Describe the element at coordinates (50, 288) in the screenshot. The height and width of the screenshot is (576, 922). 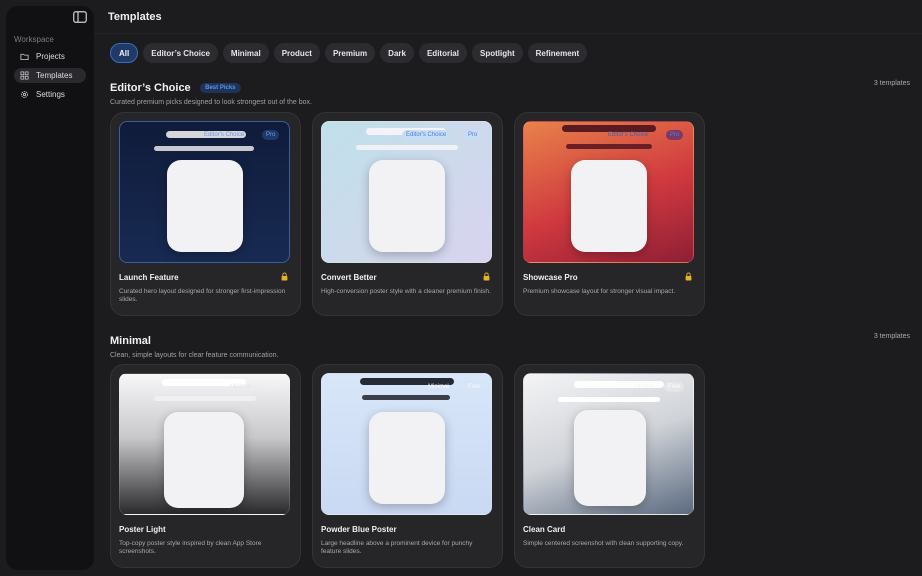
I see `sidebar: Workspace Projects Templates Settings` at that location.